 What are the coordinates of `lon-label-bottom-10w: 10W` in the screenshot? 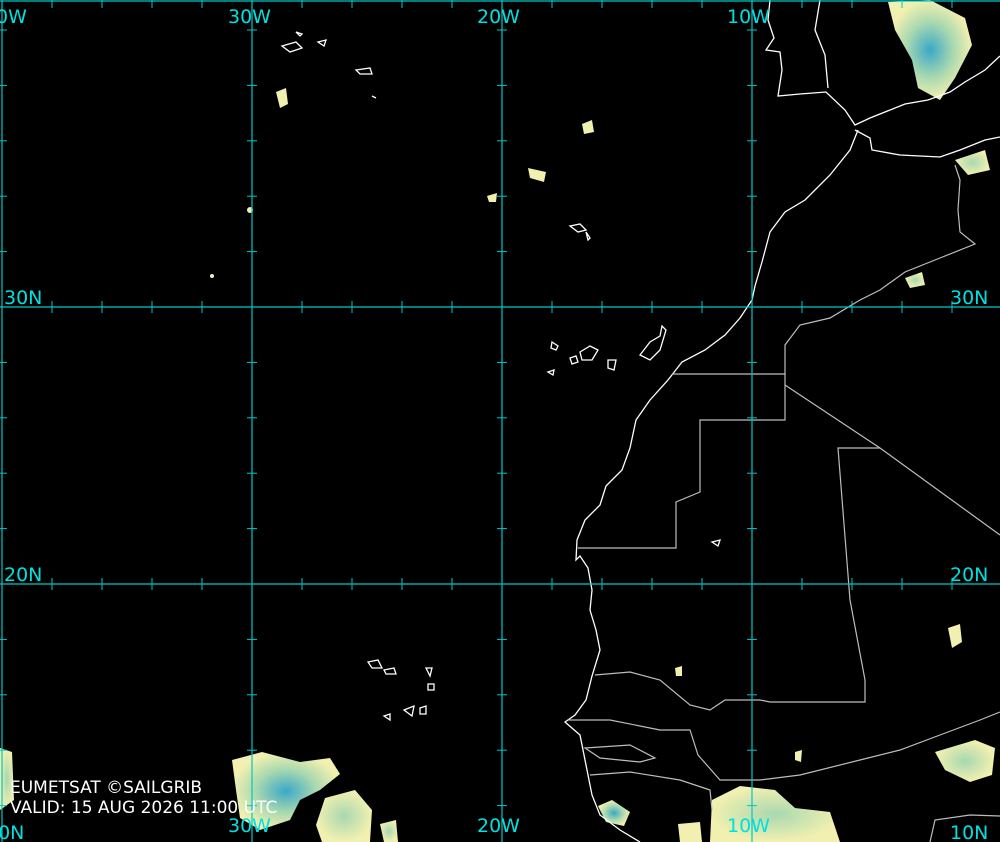 It's located at (748, 826).